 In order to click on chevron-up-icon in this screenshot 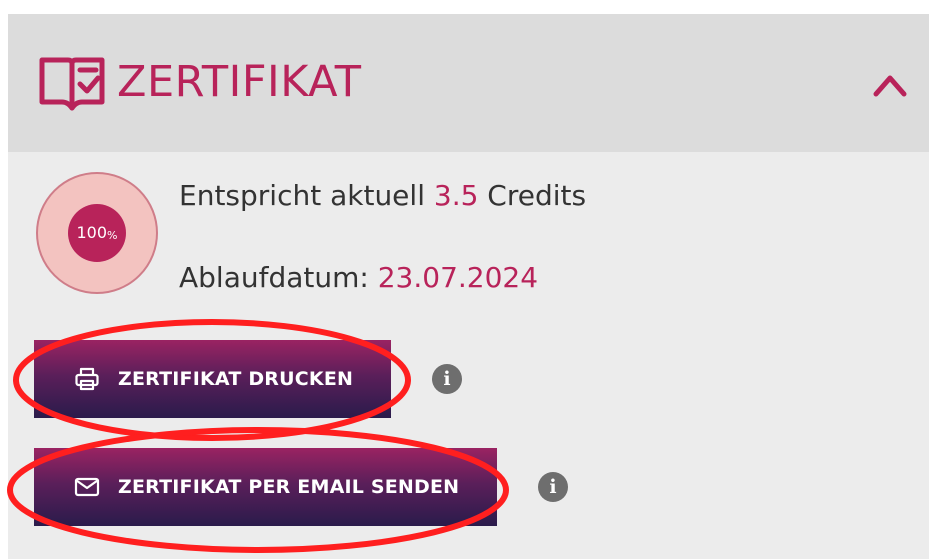, I will do `click(890, 84)`.